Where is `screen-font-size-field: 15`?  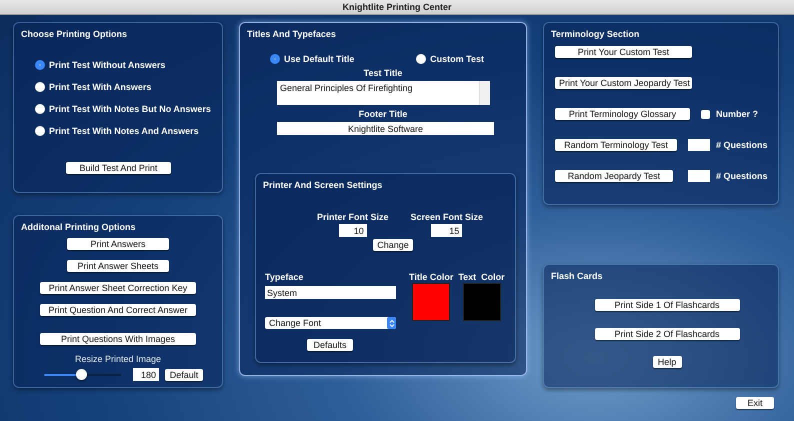
screen-font-size-field: 15 is located at coordinates (446, 230).